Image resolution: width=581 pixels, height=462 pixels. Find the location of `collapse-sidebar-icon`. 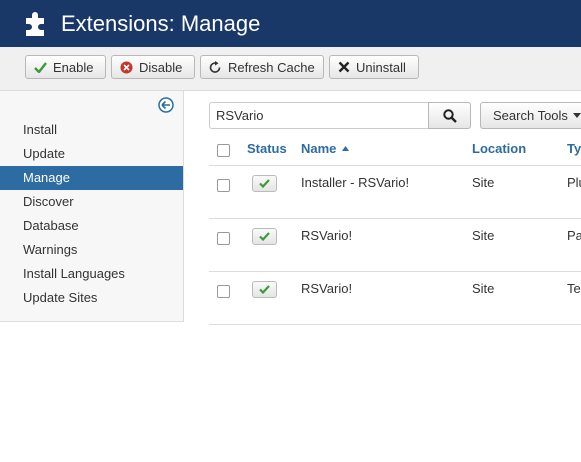

collapse-sidebar-icon is located at coordinates (166, 105).